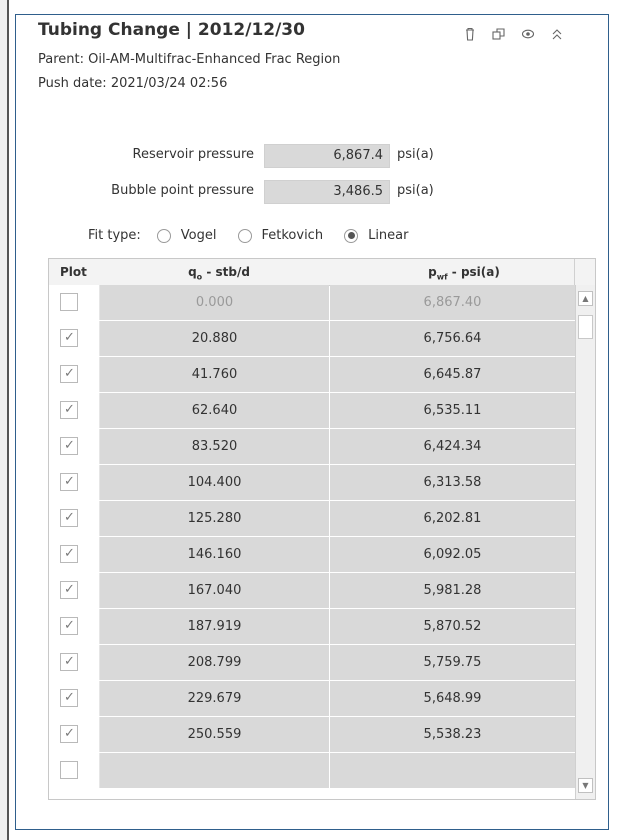 This screenshot has height=840, width=618. I want to click on card-title: Tubing Change | 2012/12/30, so click(171, 30).